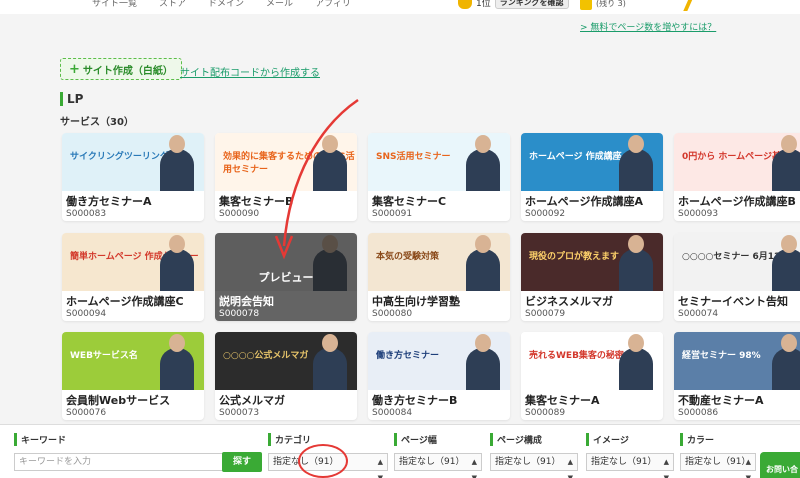 This screenshot has height=478, width=800. What do you see at coordinates (592, 177) in the screenshot?
I see `template-card: ホームページ 作成講座 ホームページ作成講座A S000092` at bounding box center [592, 177].